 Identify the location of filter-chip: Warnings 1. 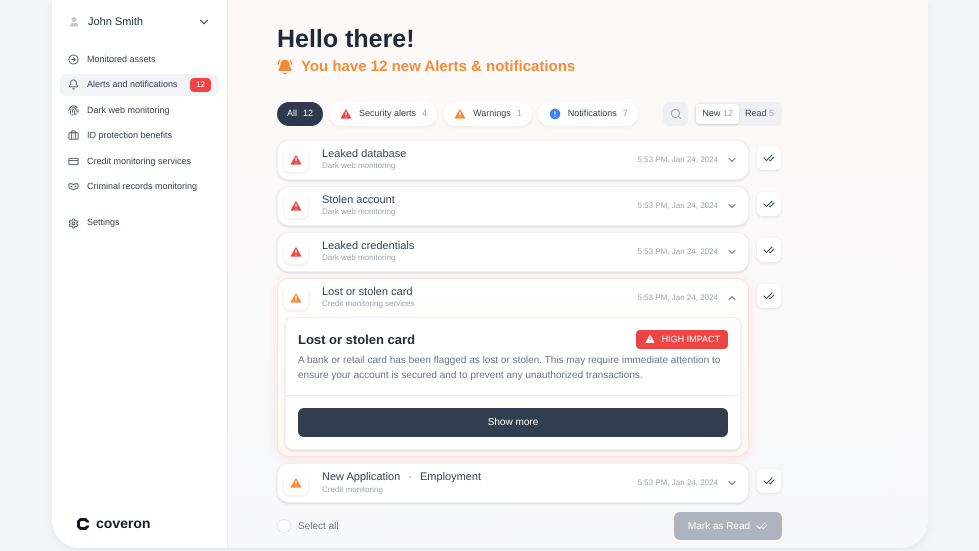
(487, 114).